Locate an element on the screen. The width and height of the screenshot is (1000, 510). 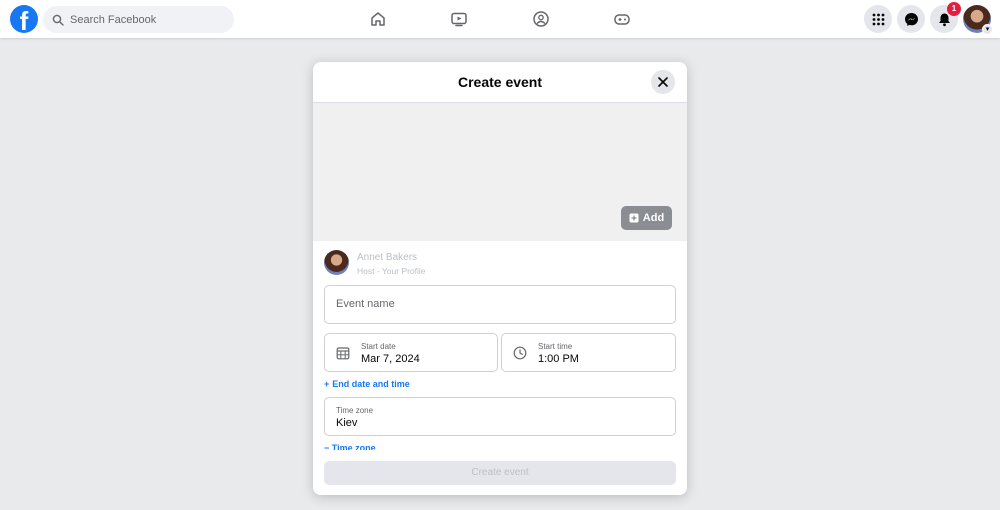
groups-icon is located at coordinates (541, 19).